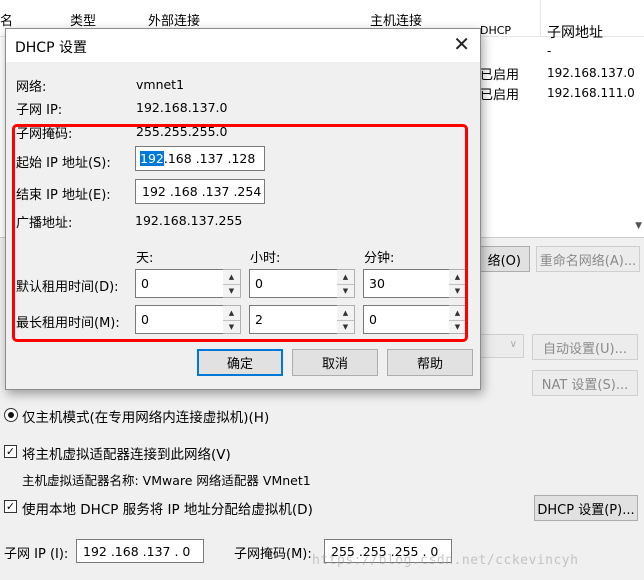 Image resolution: width=644 pixels, height=580 pixels. I want to click on dialog-title: DHCP 设置, so click(51, 48).